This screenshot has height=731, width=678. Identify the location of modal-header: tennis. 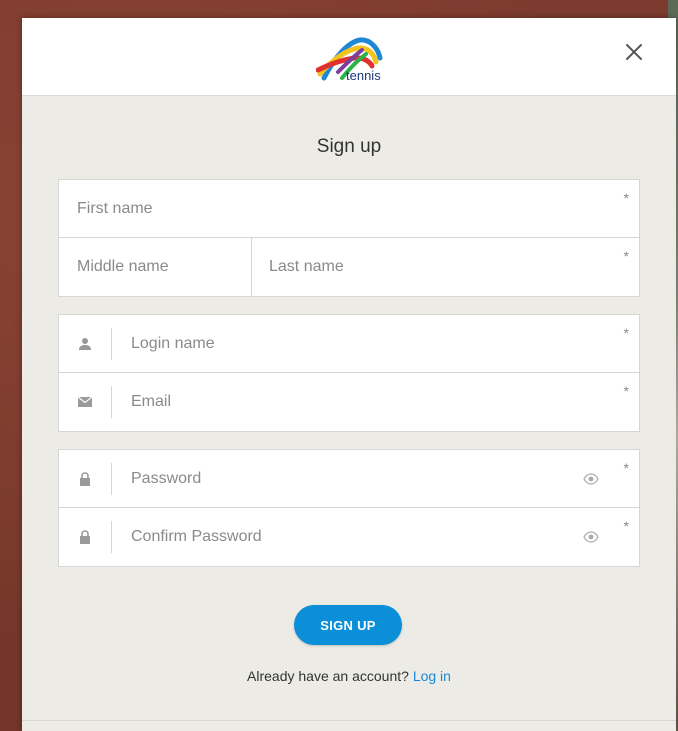
(349, 57).